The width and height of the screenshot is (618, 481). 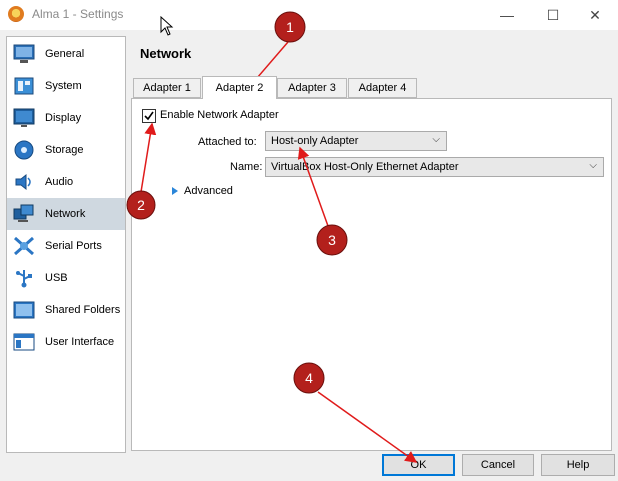 I want to click on sidebar-item-serial-ports: Serial Ports, so click(x=66, y=246).